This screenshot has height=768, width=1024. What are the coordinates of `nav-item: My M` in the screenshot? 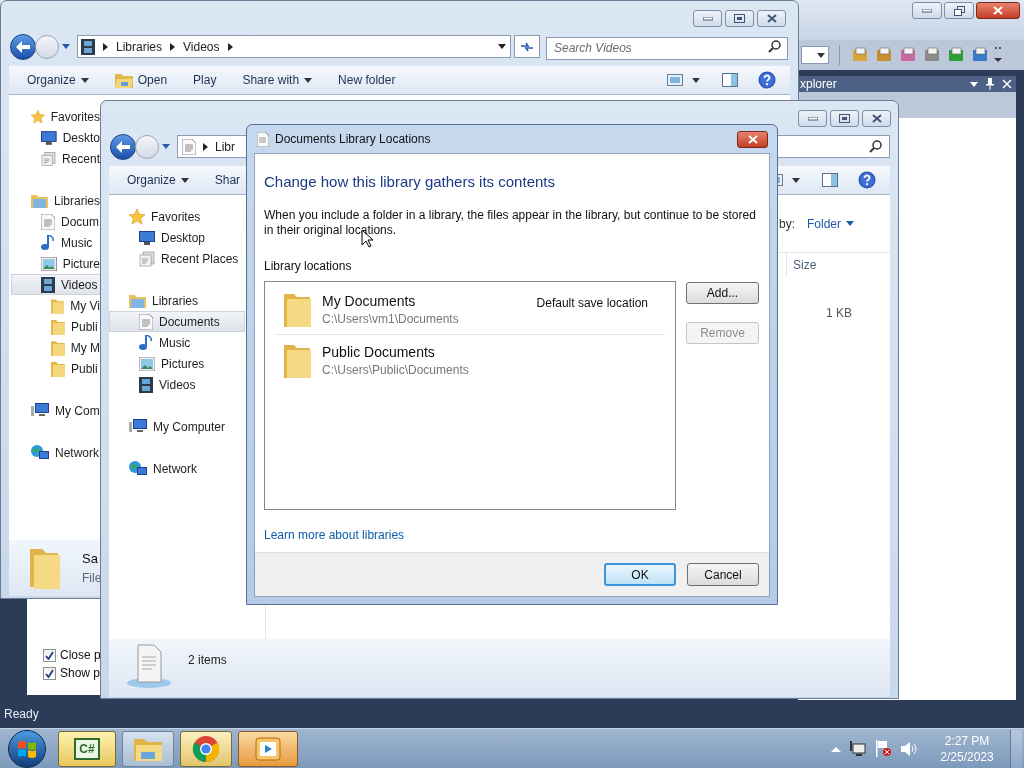 It's located at (56, 347).